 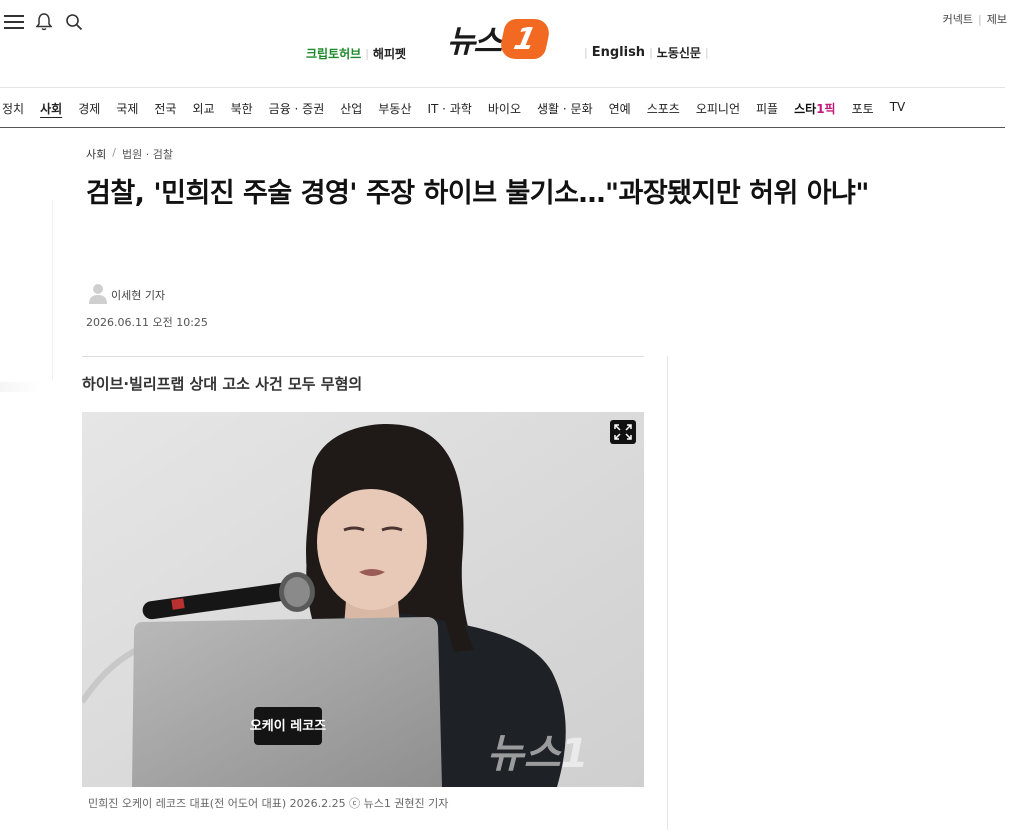 I want to click on nav-item-life-culture: 생활 · 문화, so click(x=565, y=108).